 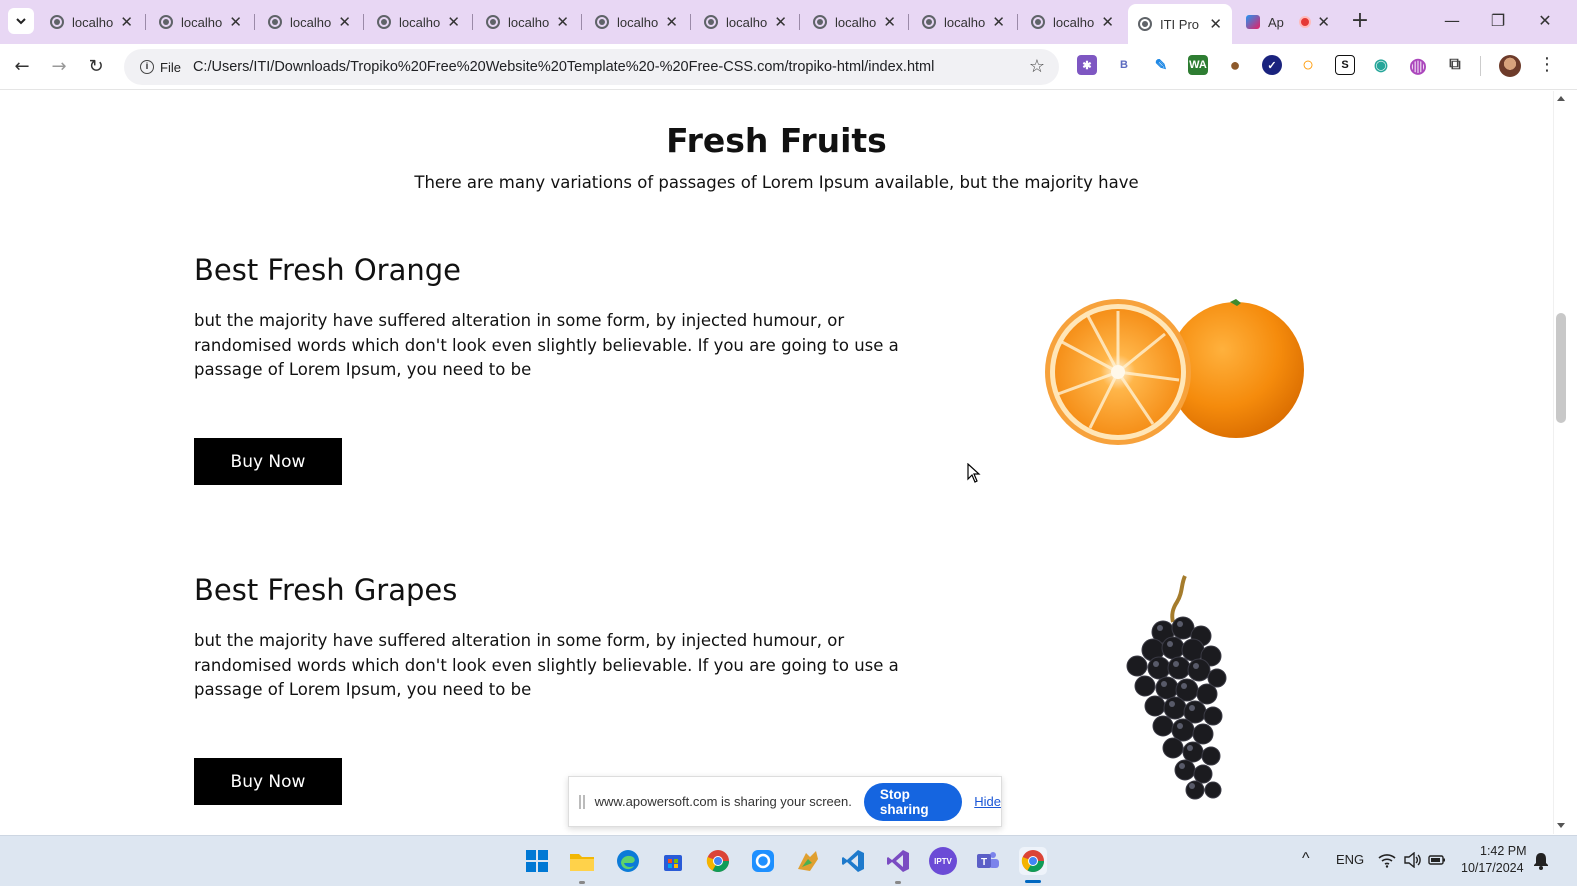 I want to click on edge-icon, so click(x=628, y=861).